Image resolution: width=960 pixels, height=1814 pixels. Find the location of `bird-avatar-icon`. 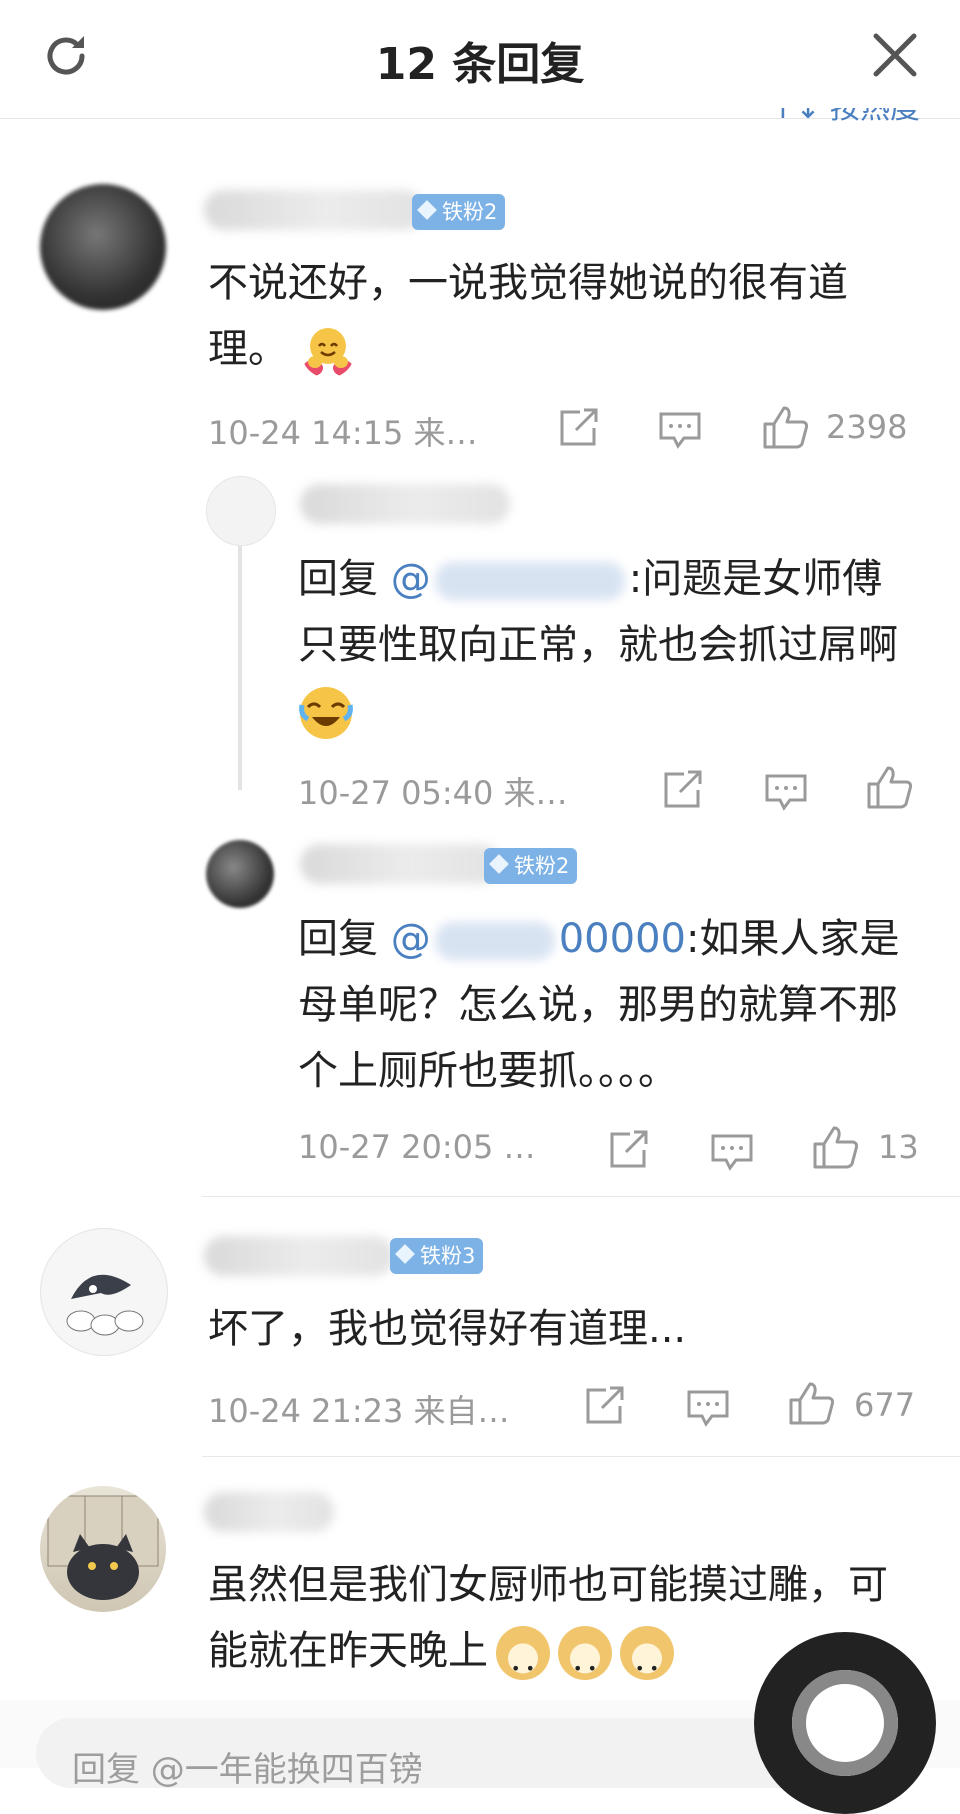

bird-avatar-icon is located at coordinates (105, 1305).